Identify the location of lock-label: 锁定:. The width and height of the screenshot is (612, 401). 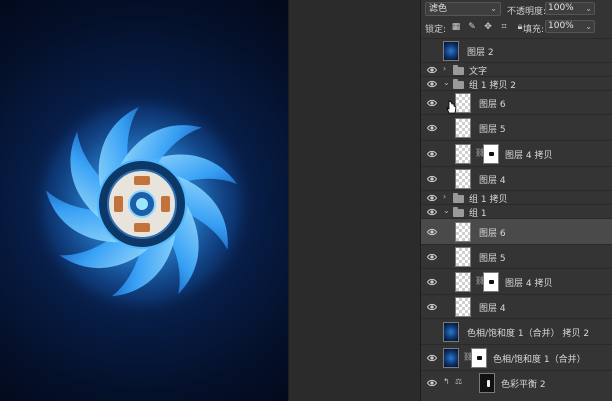
(436, 30).